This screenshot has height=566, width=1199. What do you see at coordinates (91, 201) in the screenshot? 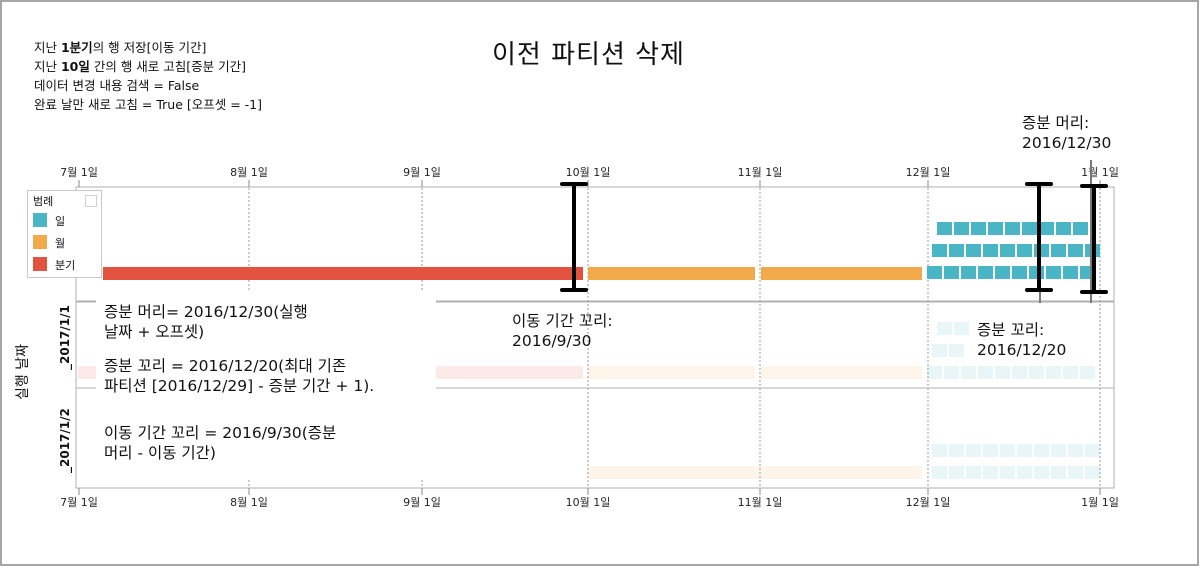
I see `legend-toggle-icon` at bounding box center [91, 201].